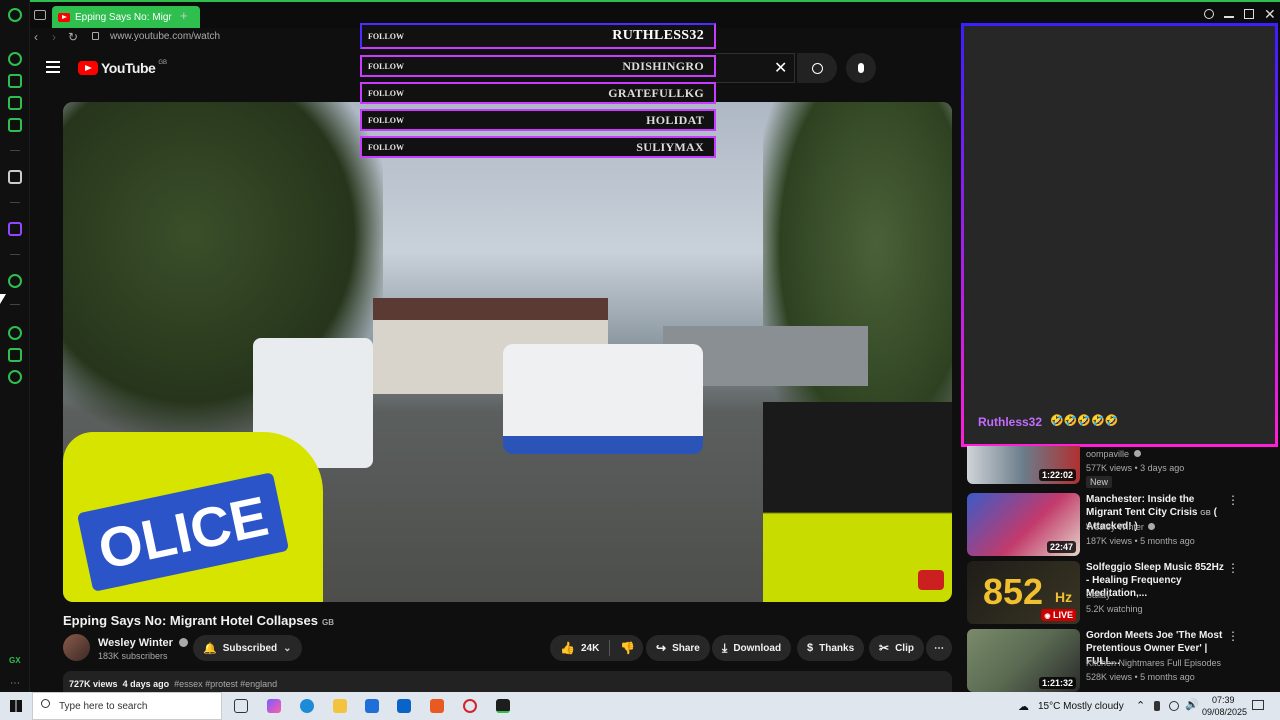 The image size is (1280, 720). What do you see at coordinates (15, 333) in the screenshot?
I see `history-icon` at bounding box center [15, 333].